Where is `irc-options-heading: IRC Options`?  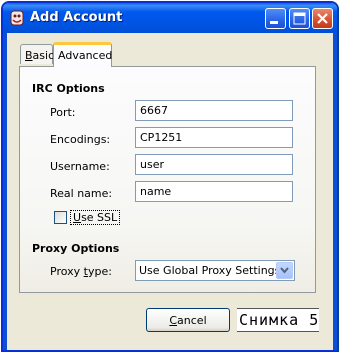
irc-options-heading: IRC Options is located at coordinates (68, 88).